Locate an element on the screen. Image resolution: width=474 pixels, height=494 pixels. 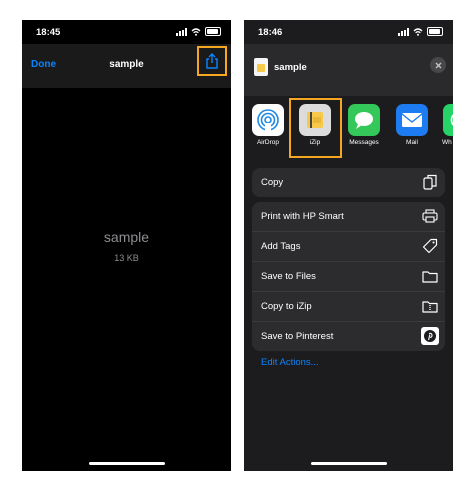
action-save-to-files: Save to Files is located at coordinates (348, 277).